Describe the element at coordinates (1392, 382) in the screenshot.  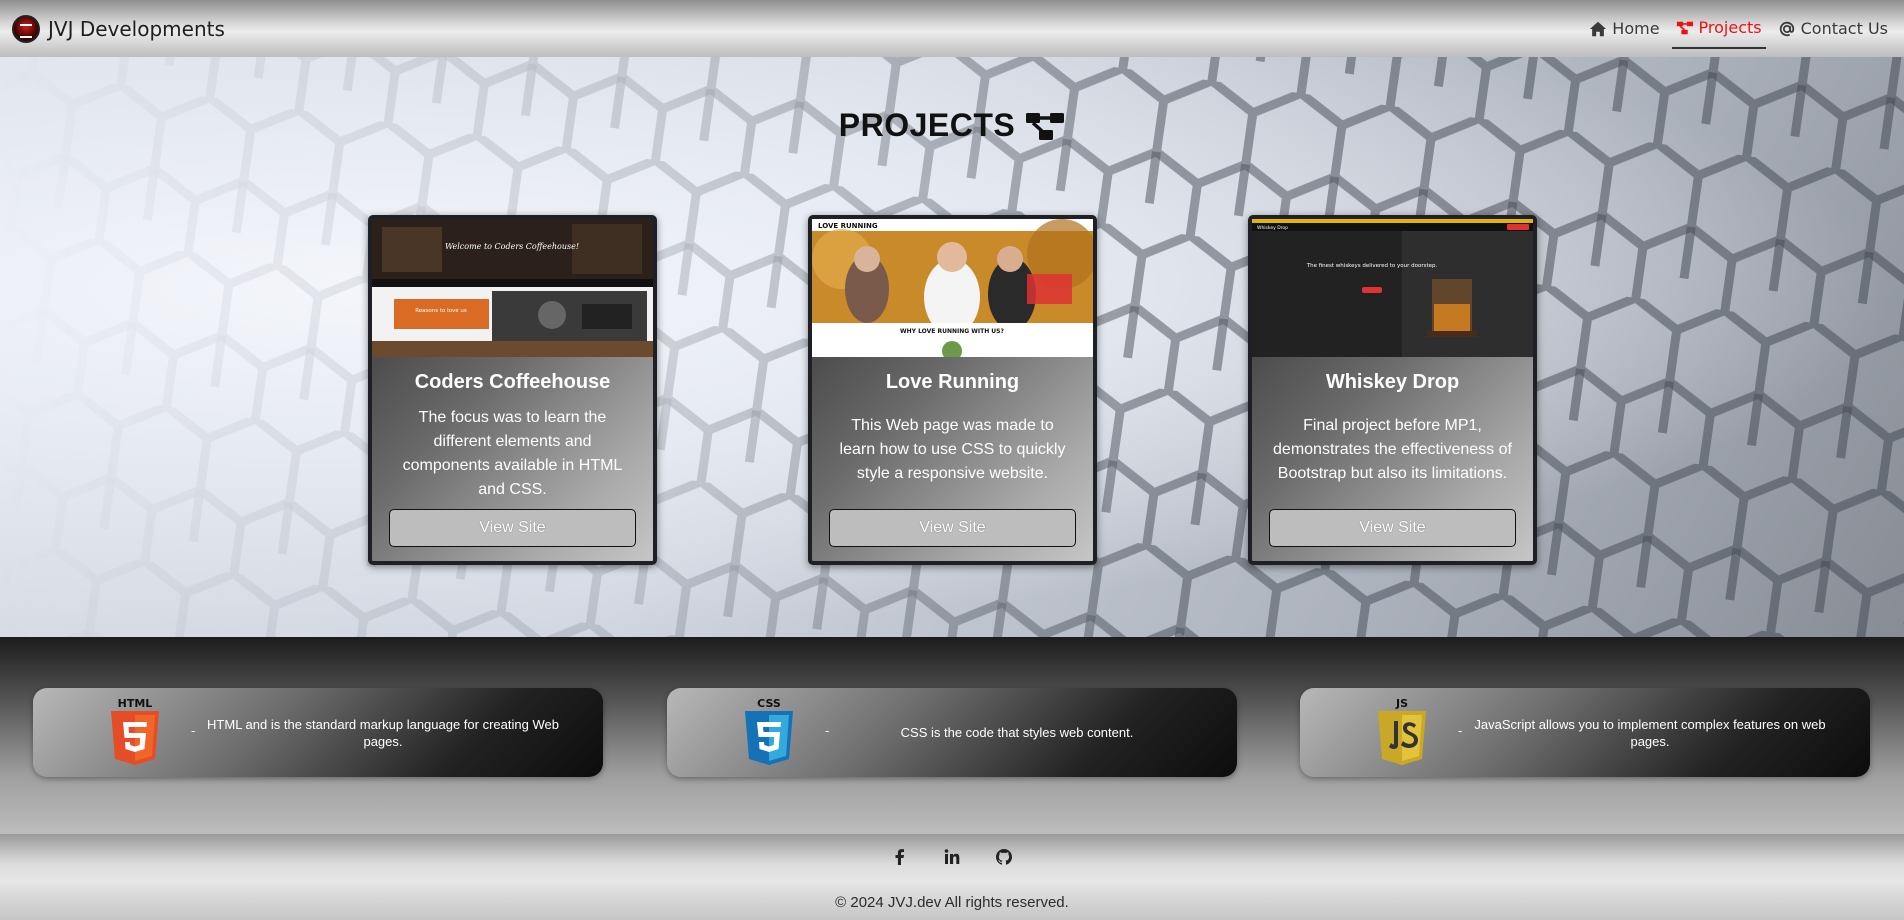
I see `project-title: Whiskey Drop` at that location.